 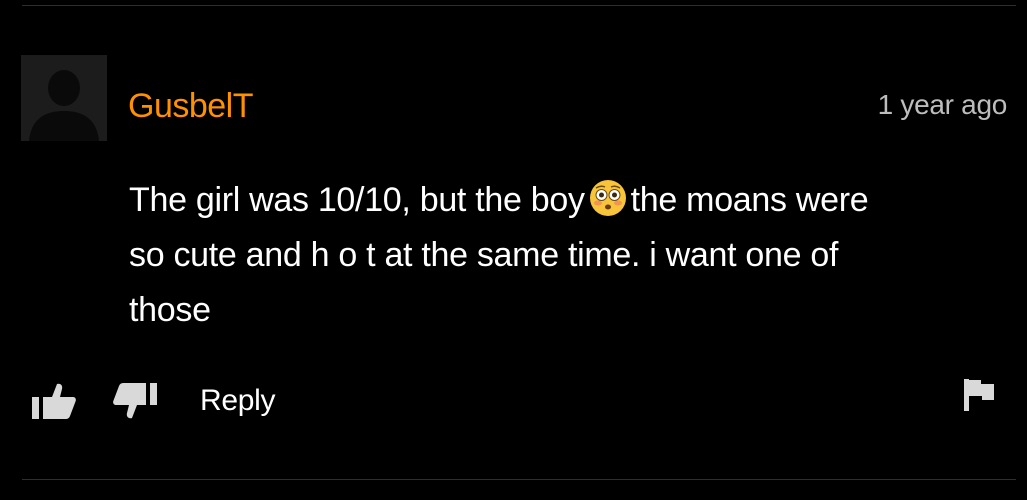 What do you see at coordinates (608, 198) in the screenshot?
I see `flushed-face-emoji-icon` at bounding box center [608, 198].